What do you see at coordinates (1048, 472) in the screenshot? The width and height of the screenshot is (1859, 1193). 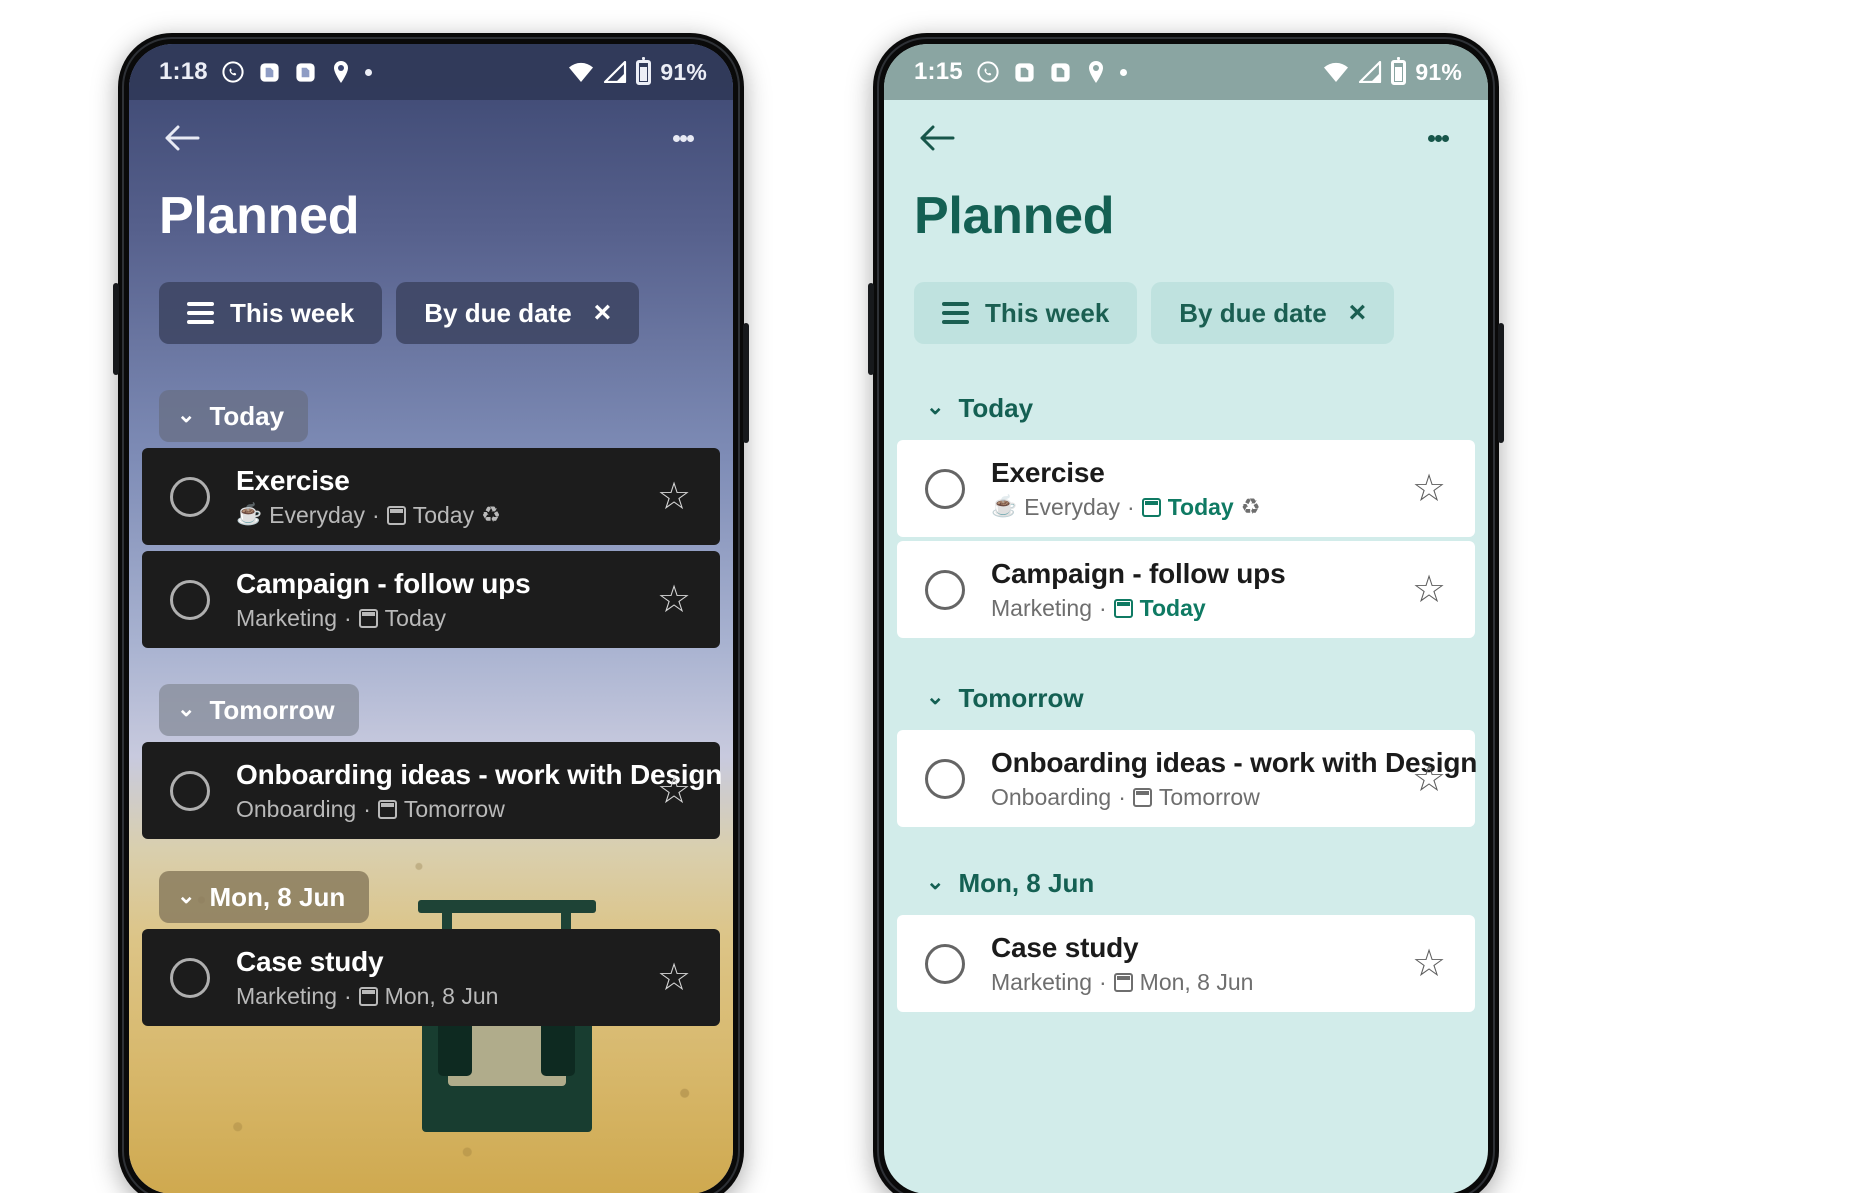 I see `task-title: Exercise` at bounding box center [1048, 472].